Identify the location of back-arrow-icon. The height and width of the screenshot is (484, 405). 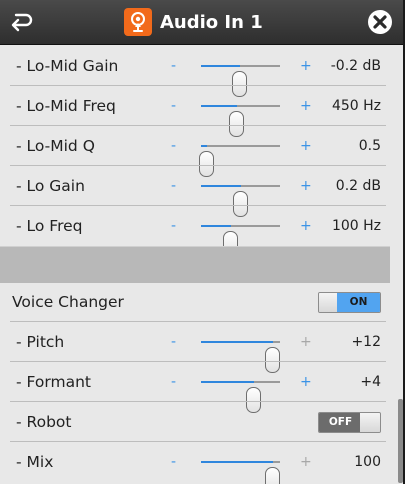
(22, 22).